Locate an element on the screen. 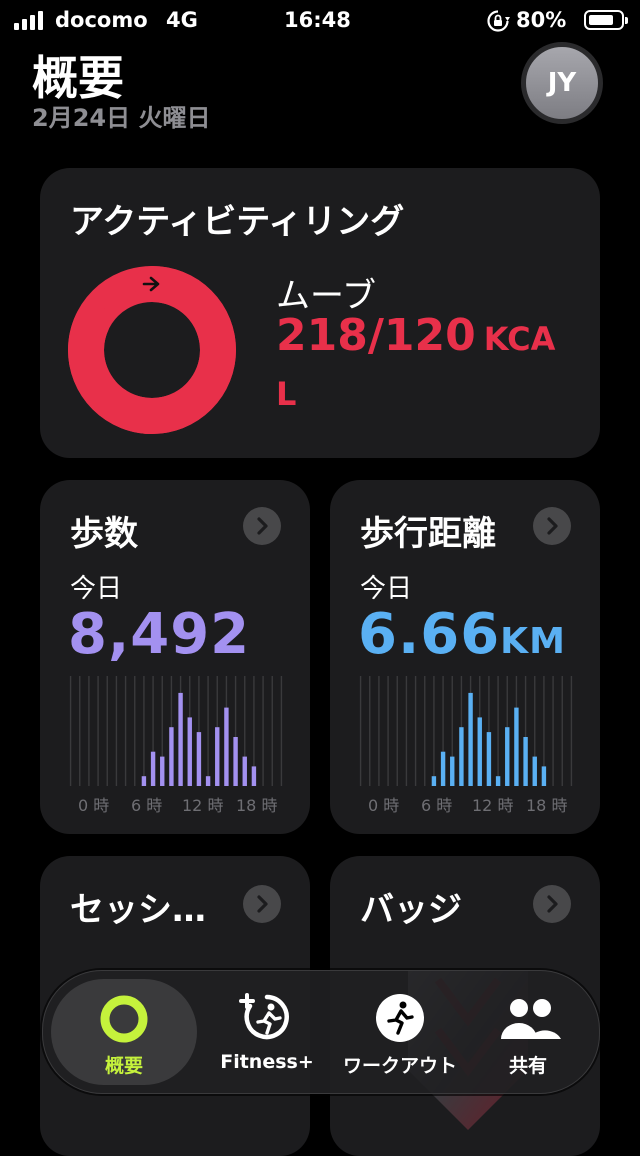  network-type: 4G is located at coordinates (182, 20).